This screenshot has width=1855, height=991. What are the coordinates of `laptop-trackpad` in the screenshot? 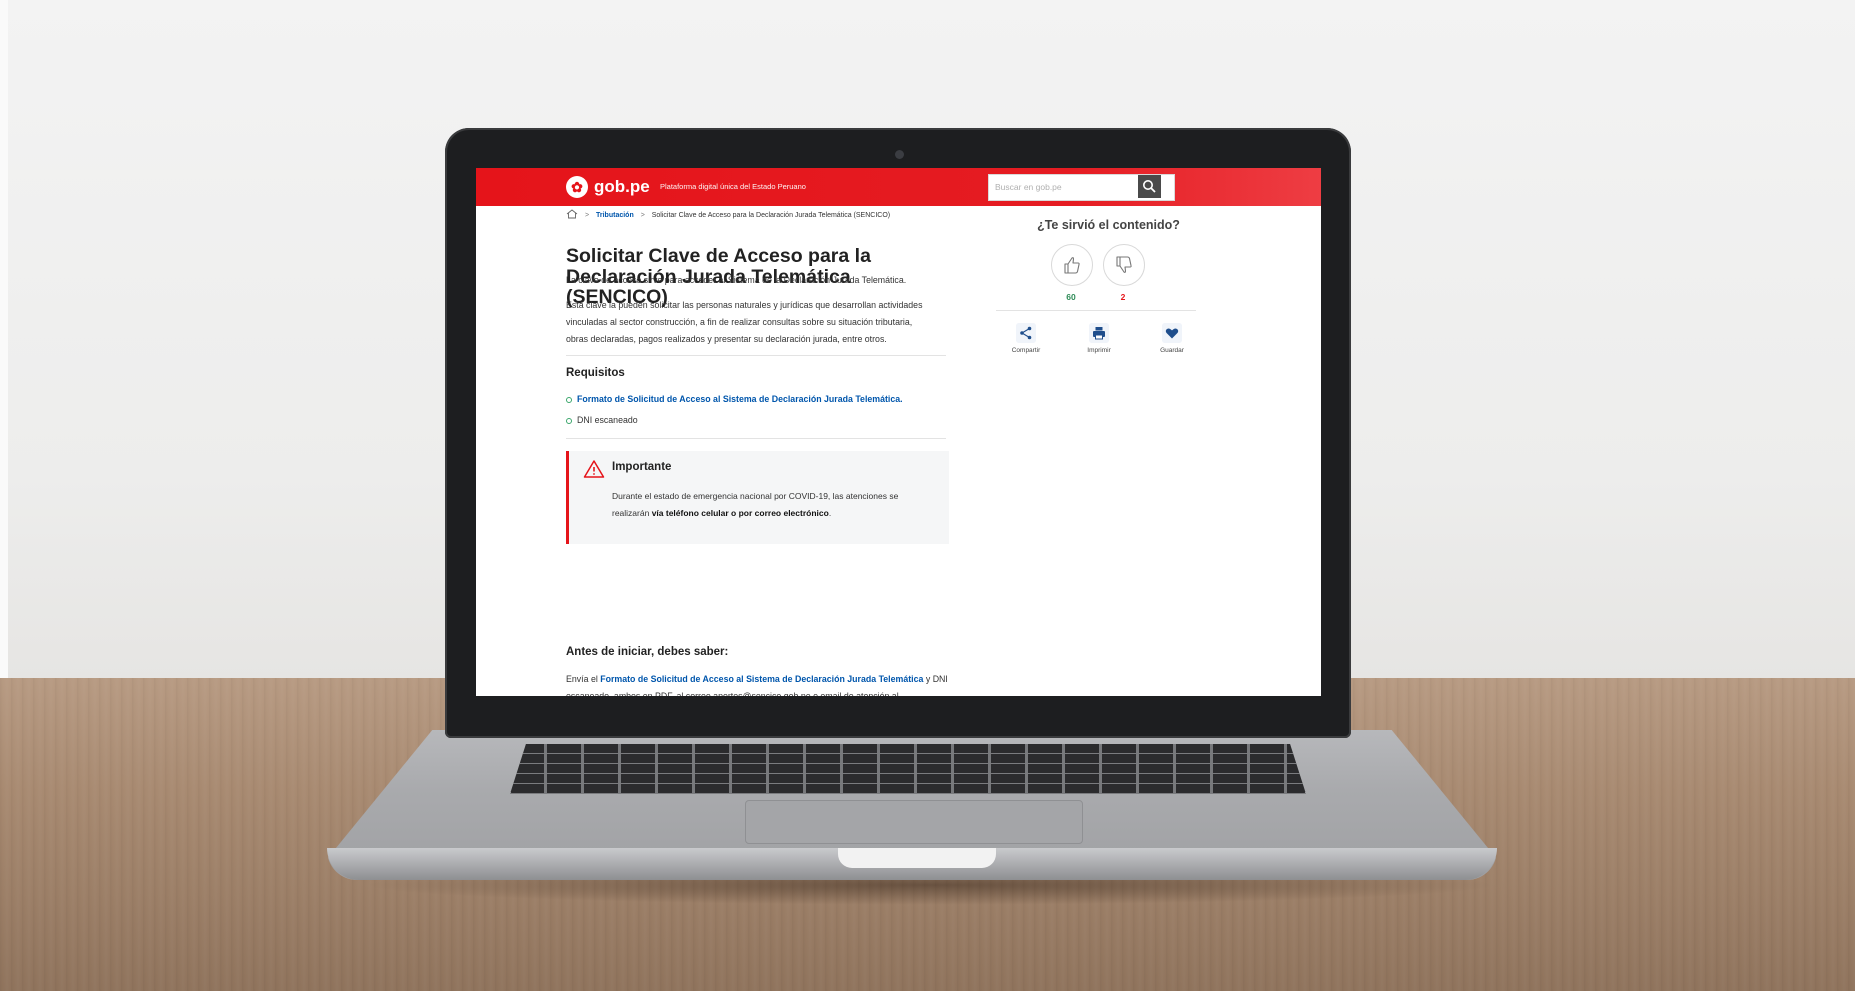 It's located at (914, 822).